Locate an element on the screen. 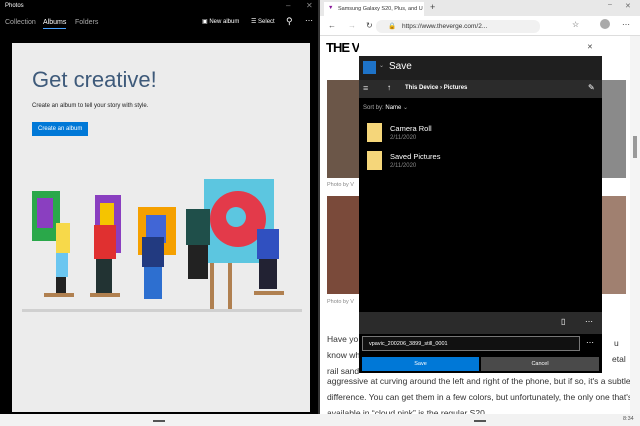  folder-item: Saved Pictures 2/11/2020 is located at coordinates (480, 161).